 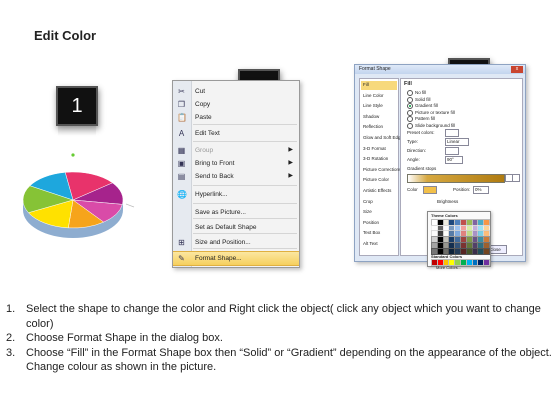 What do you see at coordinates (516, 178) in the screenshot?
I see `remove-stop-icon` at bounding box center [516, 178].